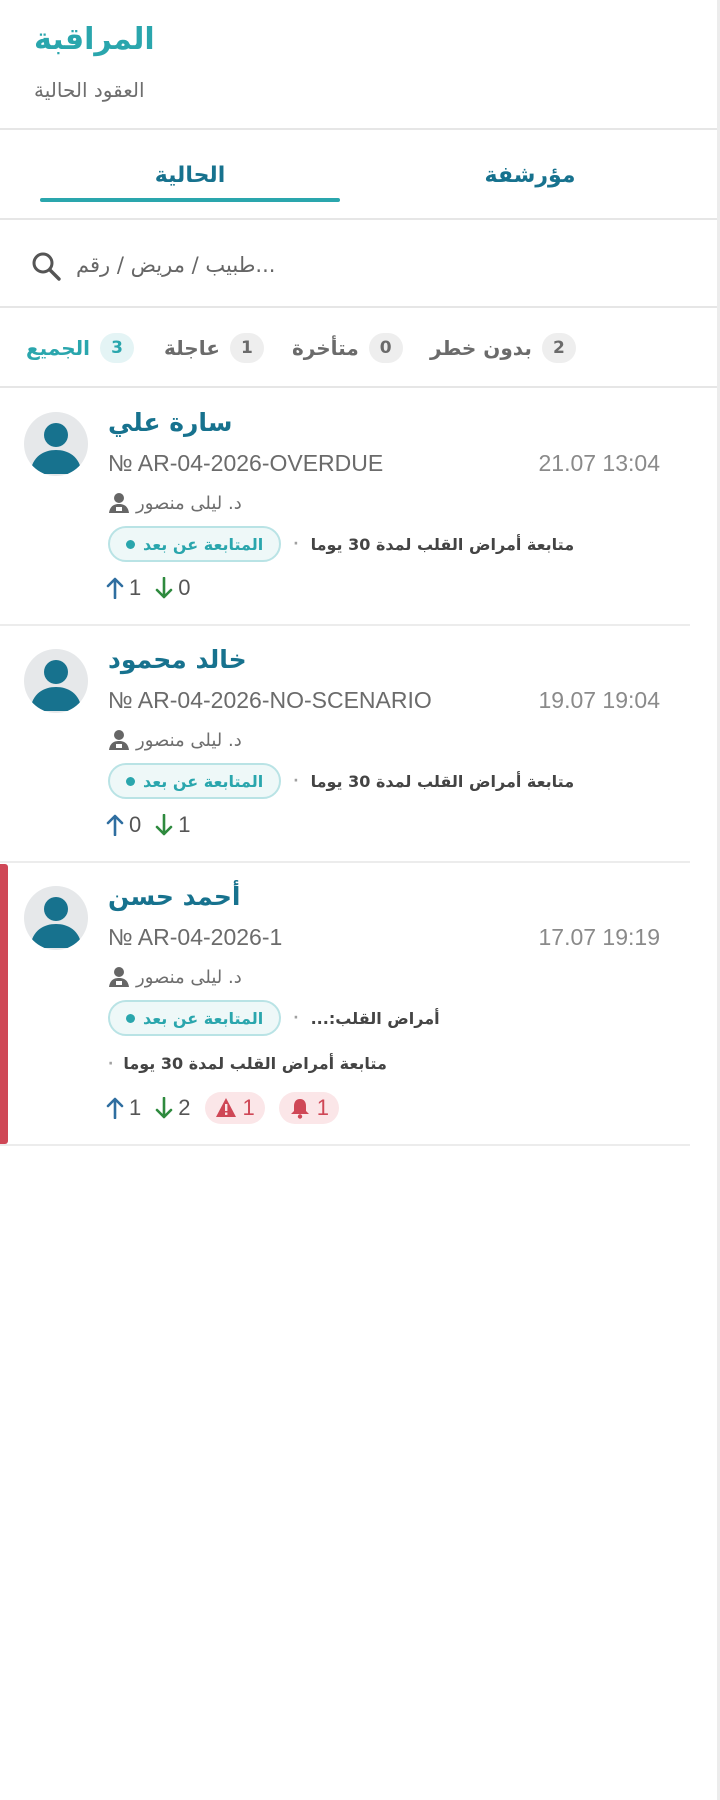  I want to click on alarm-count: 1, so click(322, 1107).